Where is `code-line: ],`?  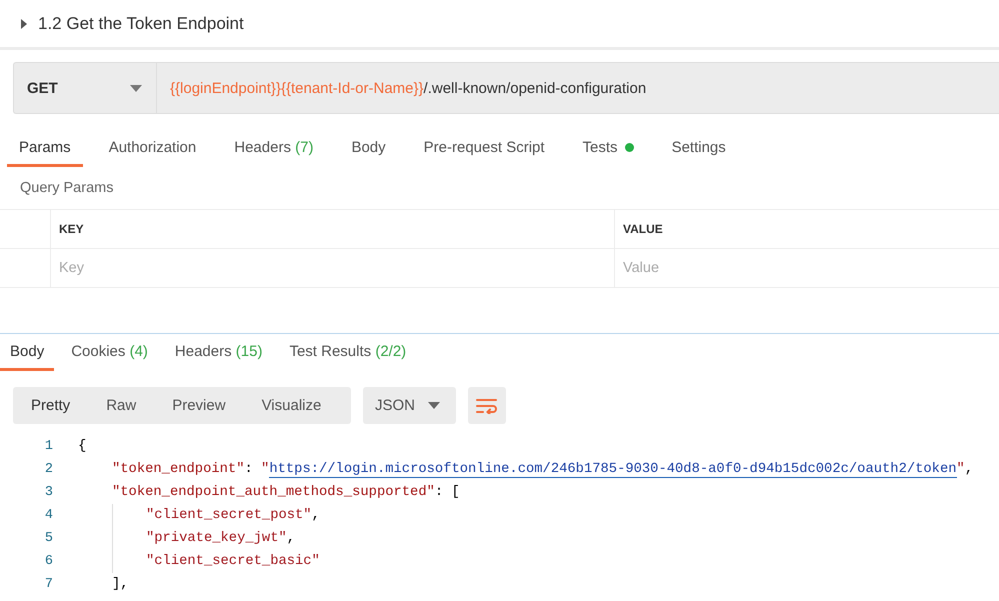 code-line: ], is located at coordinates (120, 584).